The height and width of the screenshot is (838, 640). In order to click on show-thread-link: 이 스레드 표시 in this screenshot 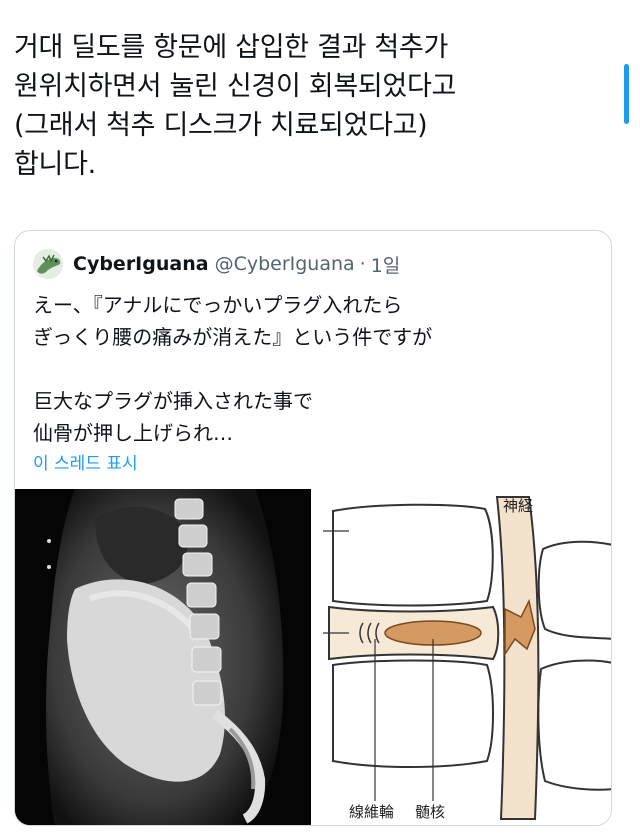, I will do `click(85, 461)`.